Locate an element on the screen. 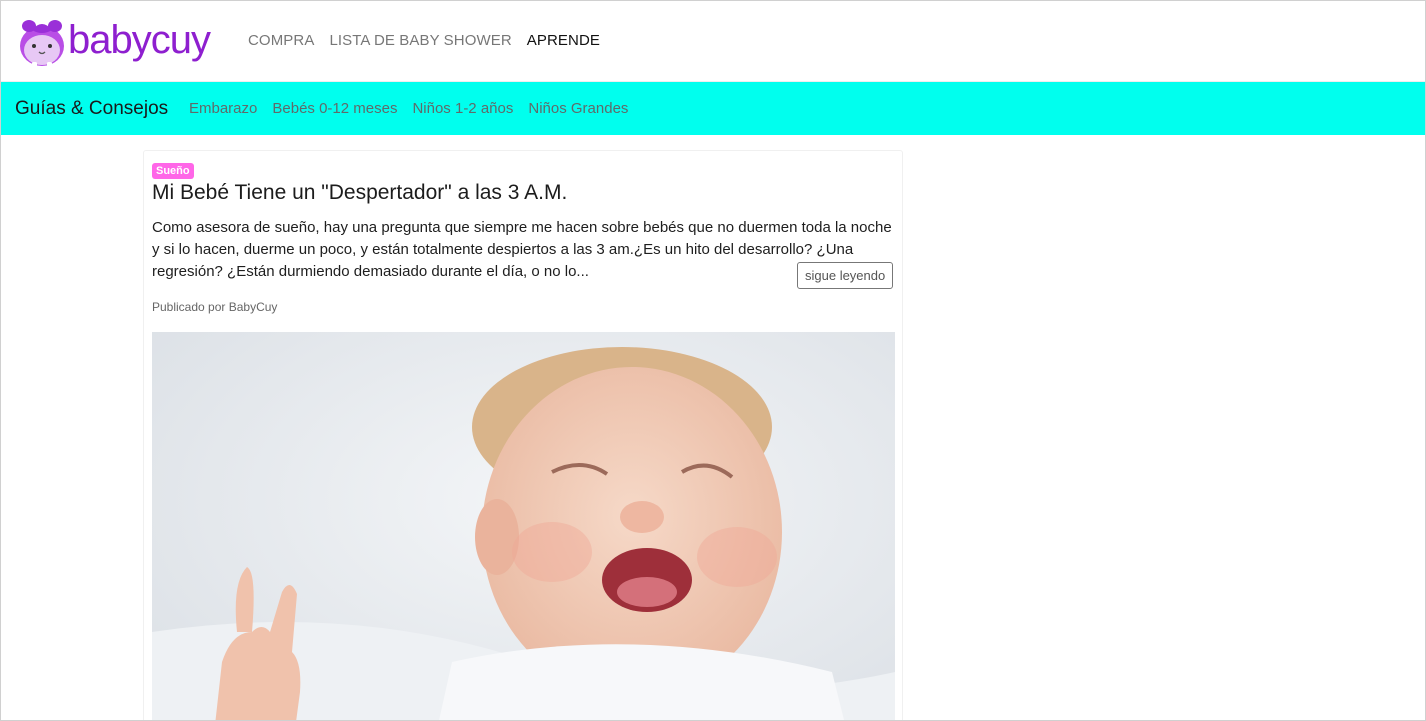  logo-wordmark: babycuy is located at coordinates (139, 39).